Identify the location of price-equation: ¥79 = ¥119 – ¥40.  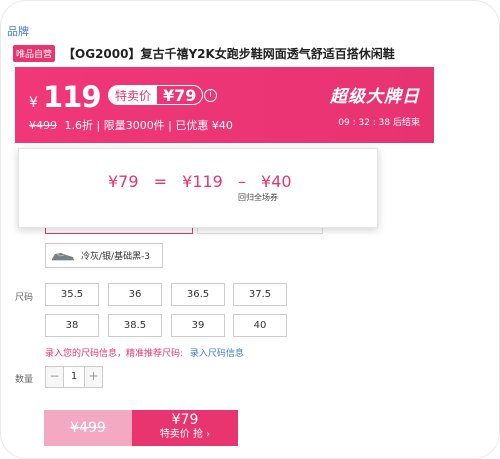
(205, 181).